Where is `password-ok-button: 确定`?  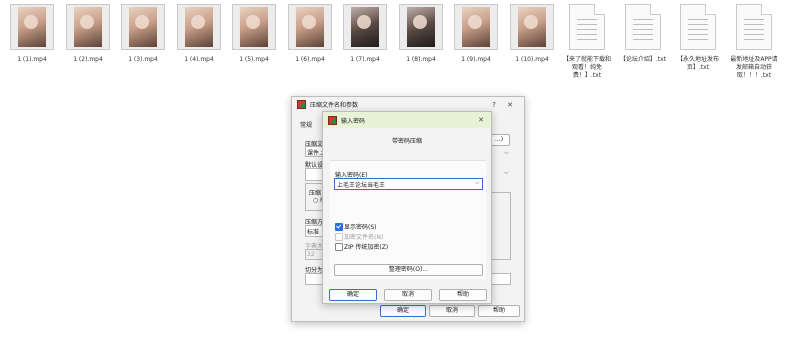
password-ok-button: 确定 is located at coordinates (353, 295).